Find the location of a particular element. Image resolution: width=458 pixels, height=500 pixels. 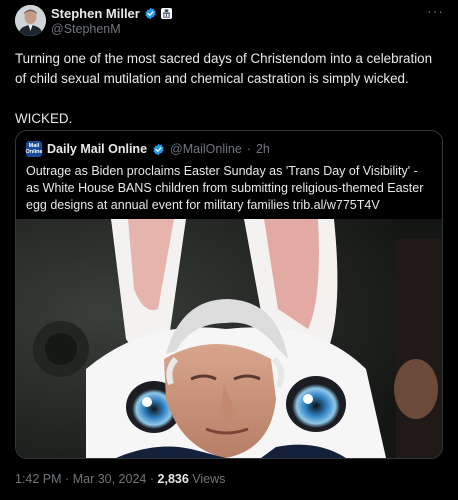

avatar-photo is located at coordinates (30, 20).